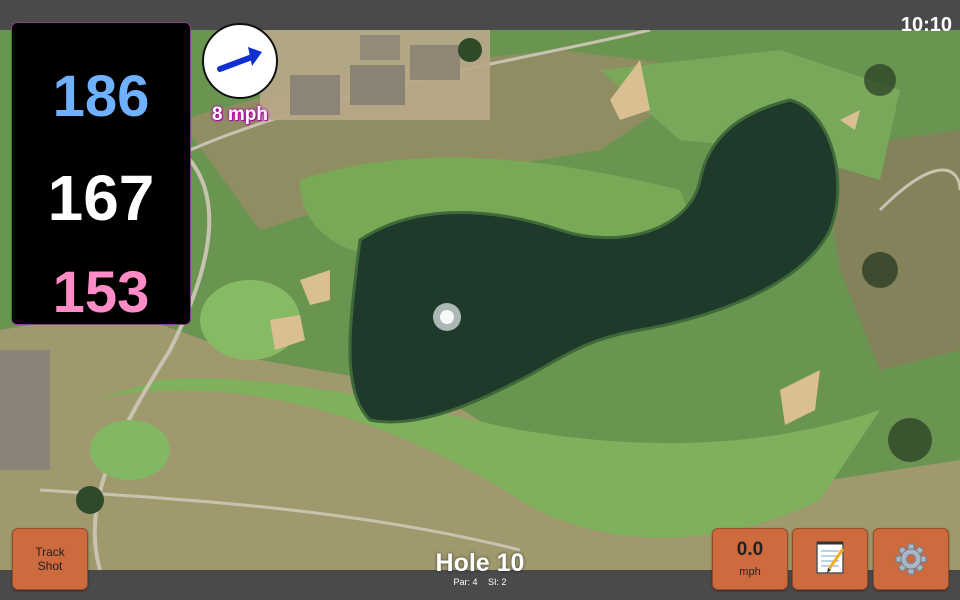 Image resolution: width=960 pixels, height=600 pixels. What do you see at coordinates (465, 582) in the screenshot?
I see `hole-par: Par: 4` at bounding box center [465, 582].